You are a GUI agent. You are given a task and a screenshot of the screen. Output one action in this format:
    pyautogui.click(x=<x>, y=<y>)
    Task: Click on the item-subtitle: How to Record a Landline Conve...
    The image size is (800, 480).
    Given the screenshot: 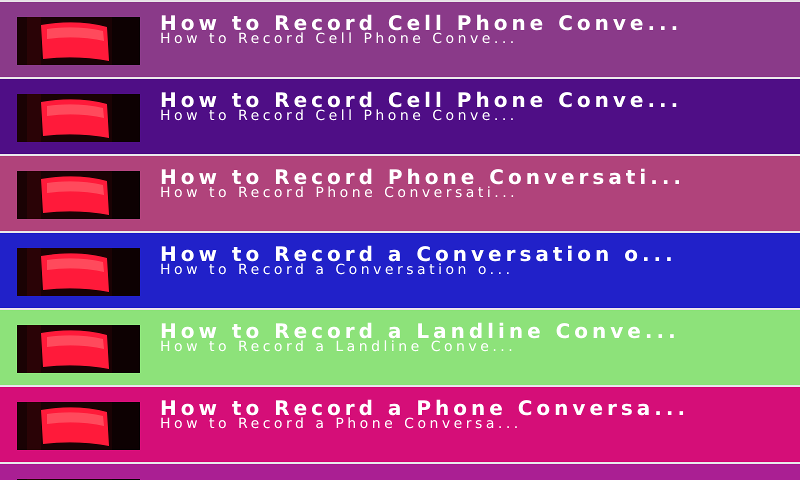 What is the action you would take?
    pyautogui.click(x=339, y=347)
    